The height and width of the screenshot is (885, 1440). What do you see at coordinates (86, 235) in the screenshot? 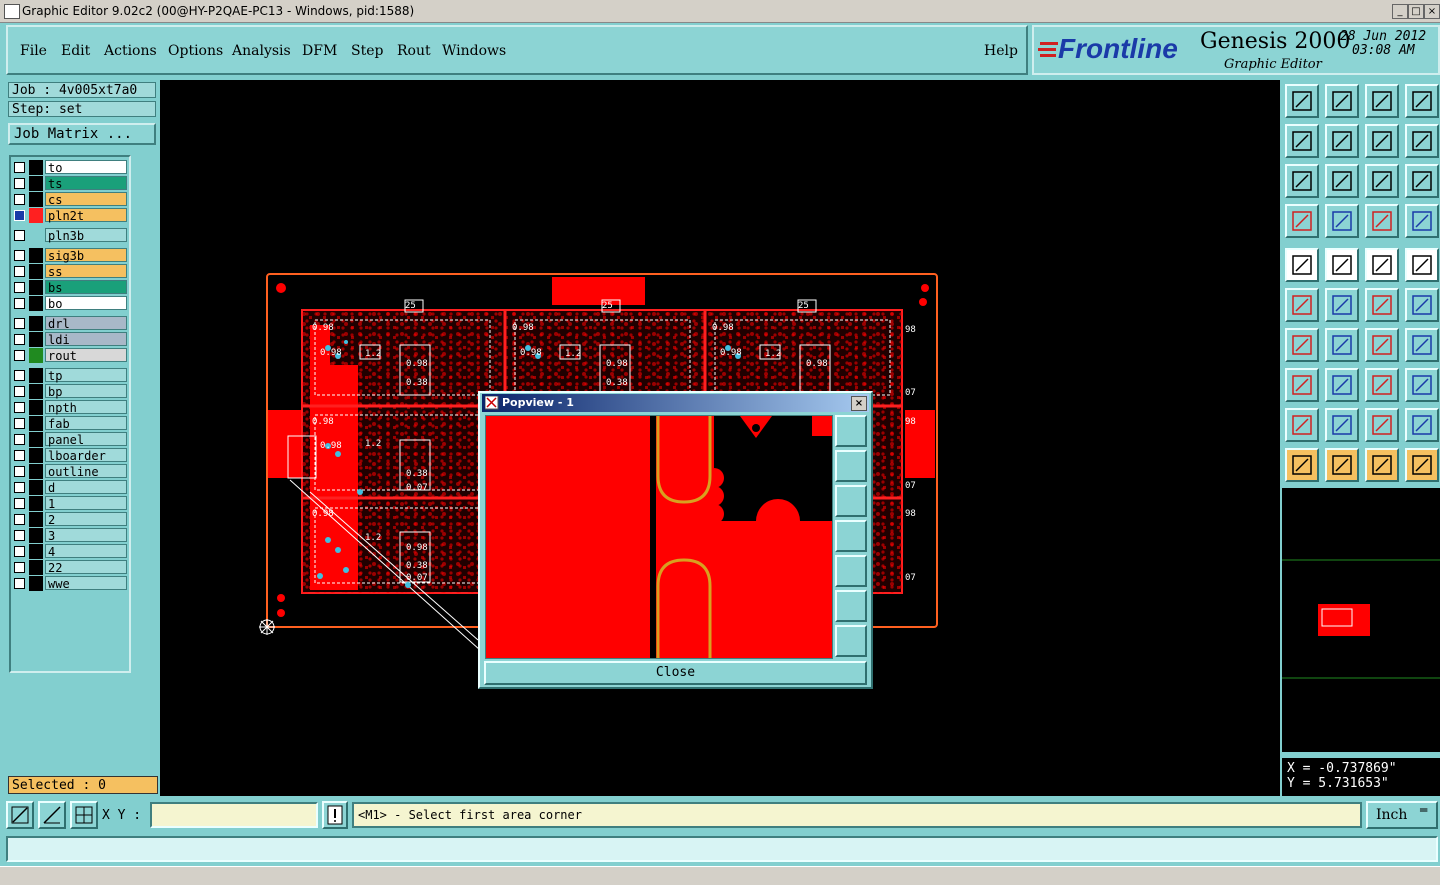
I see `layer-name: pln3b` at bounding box center [86, 235].